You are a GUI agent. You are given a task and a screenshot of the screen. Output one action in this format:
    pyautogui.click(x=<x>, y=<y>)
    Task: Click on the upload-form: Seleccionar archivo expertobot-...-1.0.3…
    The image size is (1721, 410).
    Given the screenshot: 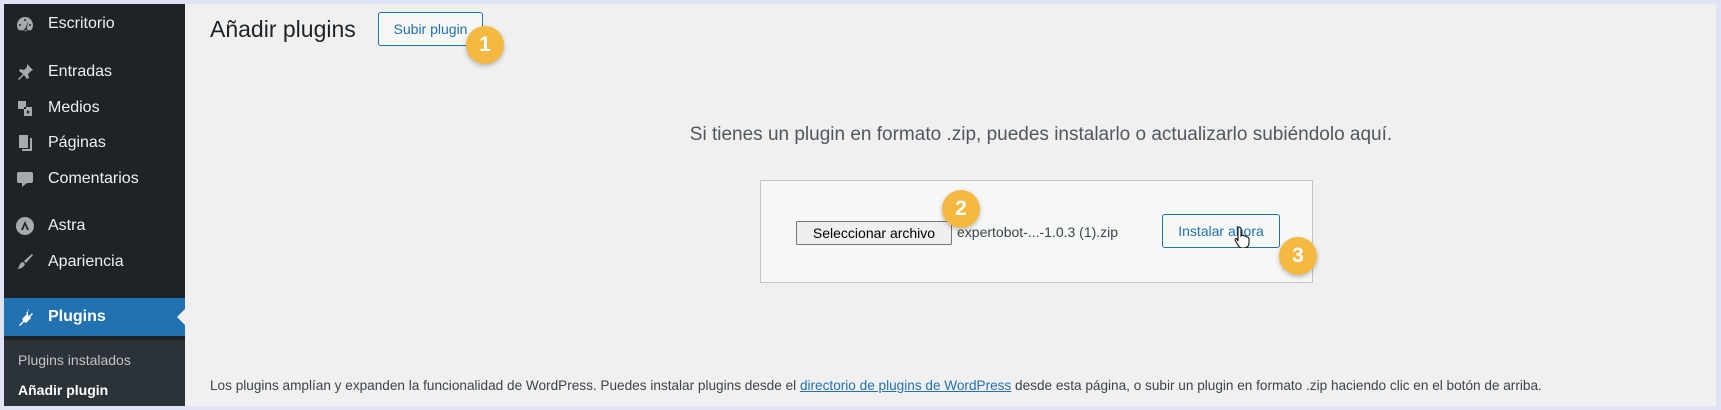 What is the action you would take?
    pyautogui.click(x=1036, y=231)
    